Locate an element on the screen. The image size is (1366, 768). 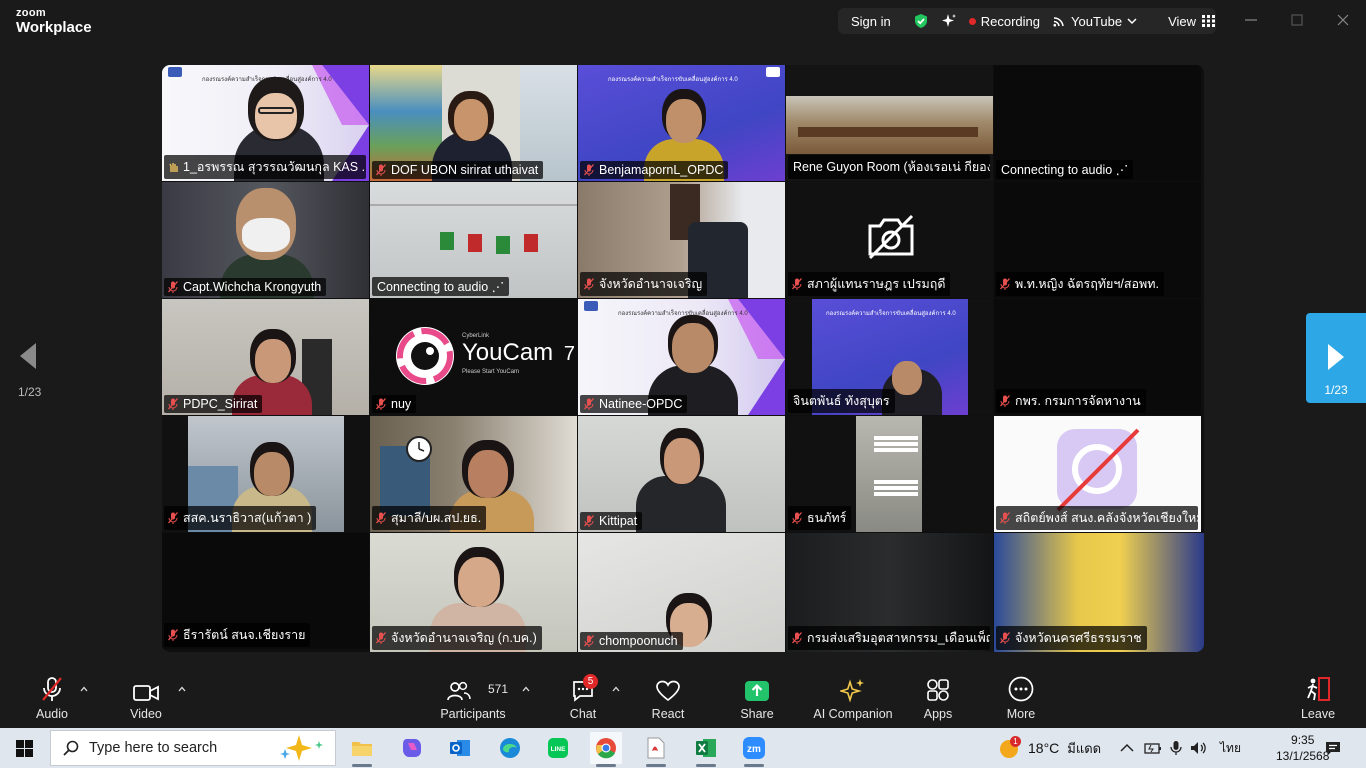
livestream-button: YouTube is located at coordinates (1097, 21).